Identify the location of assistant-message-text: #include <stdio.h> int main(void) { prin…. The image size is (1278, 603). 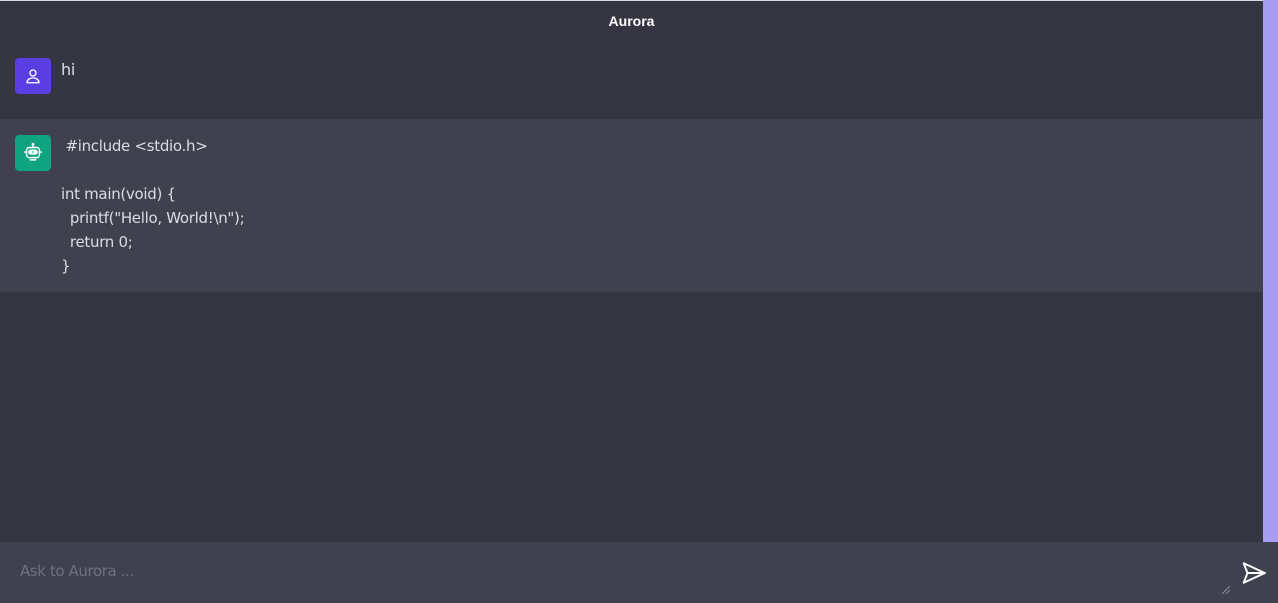
(153, 206).